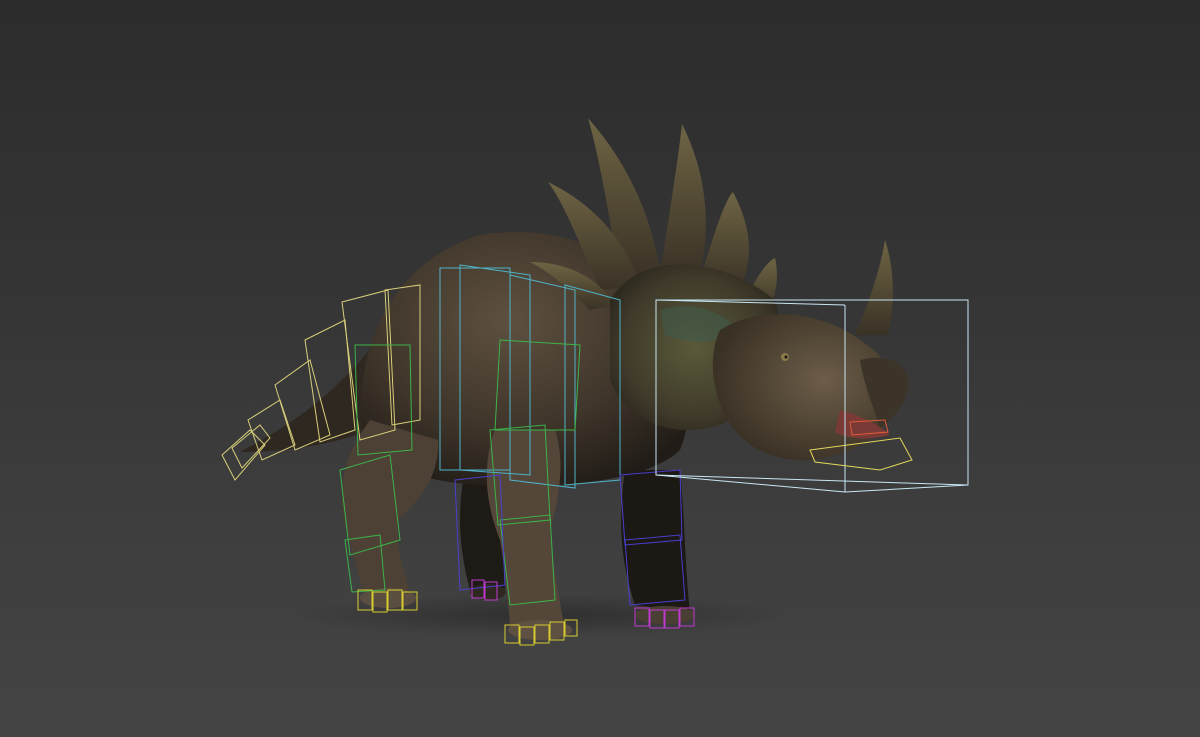  I want to click on nose-horn, so click(874, 287).